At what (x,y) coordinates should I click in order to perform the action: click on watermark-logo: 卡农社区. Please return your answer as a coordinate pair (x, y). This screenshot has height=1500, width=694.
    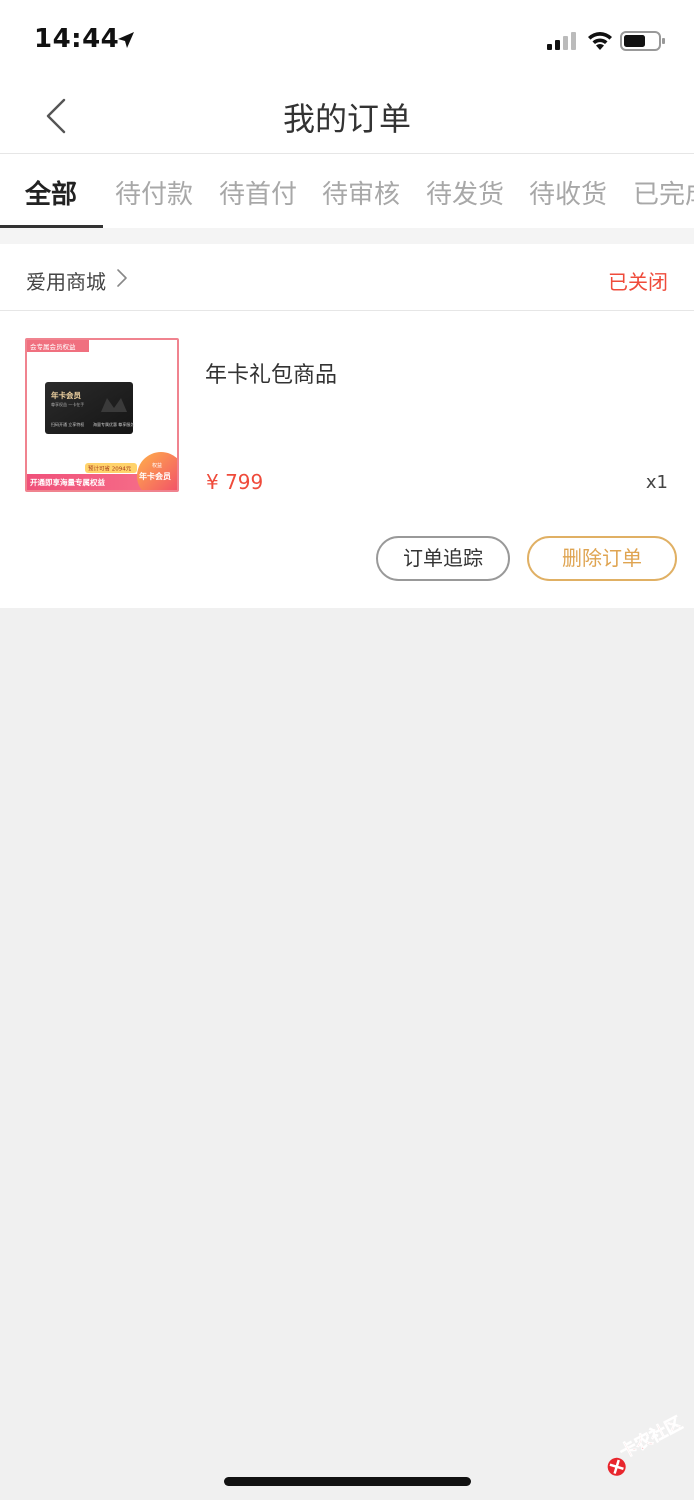
    Looking at the image, I should click on (646, 1444).